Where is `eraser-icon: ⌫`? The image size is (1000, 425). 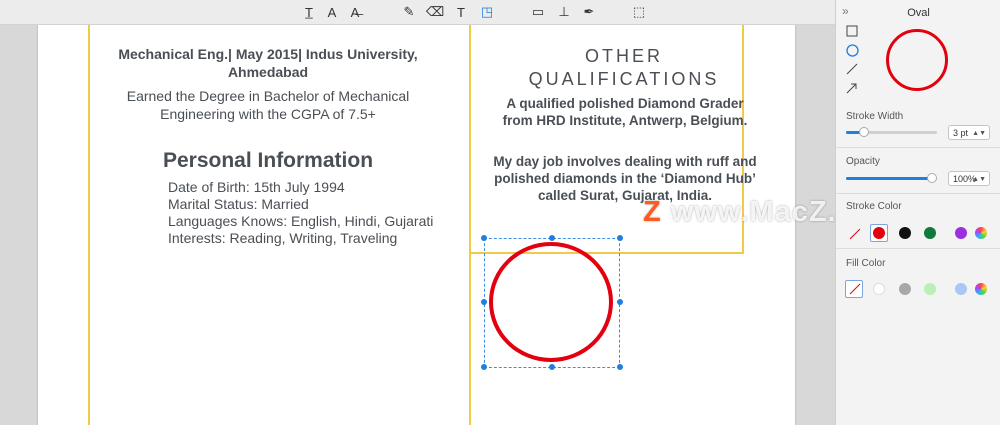 eraser-icon: ⌫ is located at coordinates (435, 12).